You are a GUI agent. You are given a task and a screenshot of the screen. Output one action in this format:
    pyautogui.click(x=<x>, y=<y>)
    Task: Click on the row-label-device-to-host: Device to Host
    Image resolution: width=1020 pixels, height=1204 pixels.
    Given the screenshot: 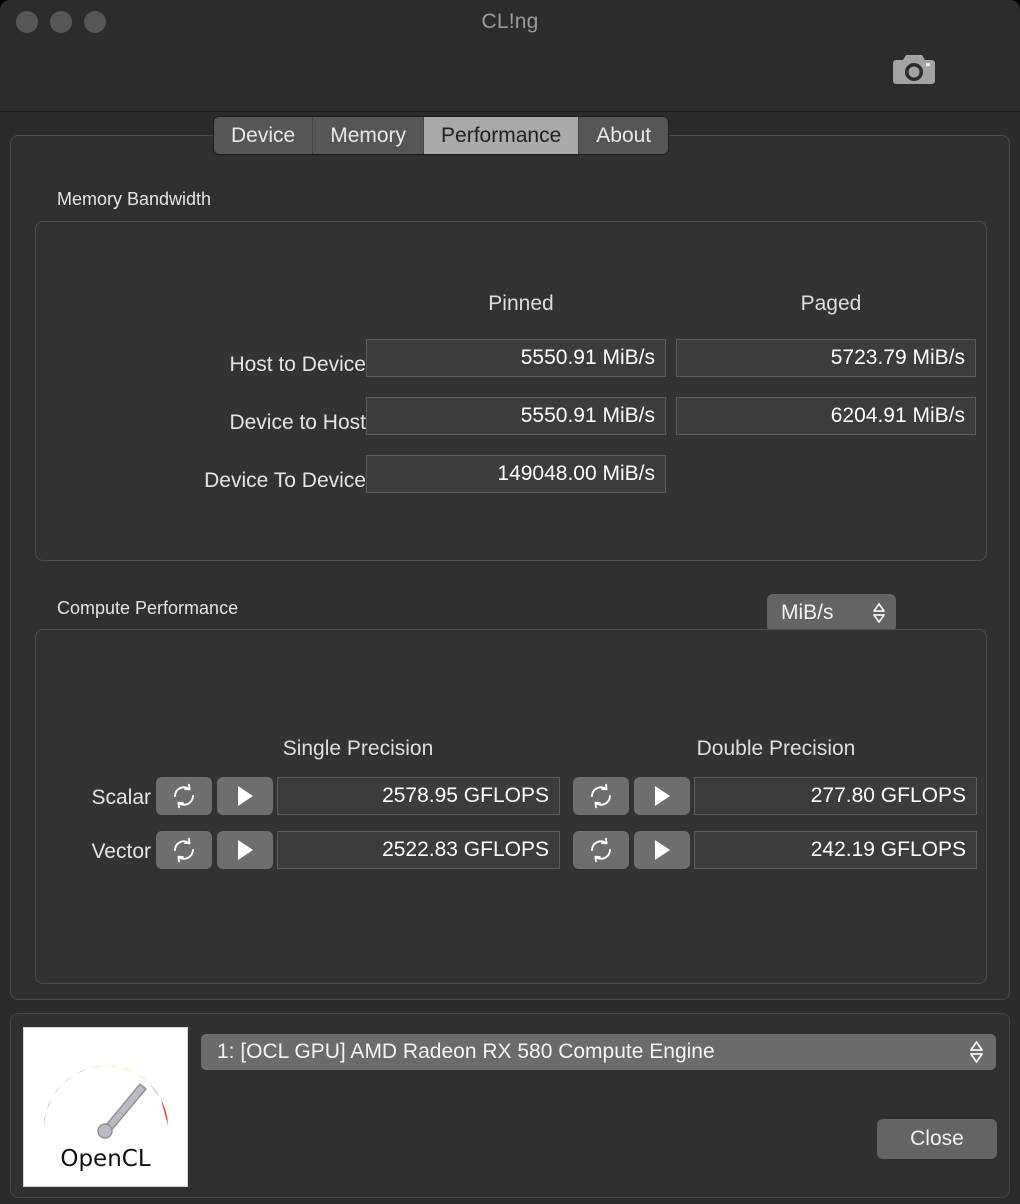 What is the action you would take?
    pyautogui.click(x=297, y=422)
    